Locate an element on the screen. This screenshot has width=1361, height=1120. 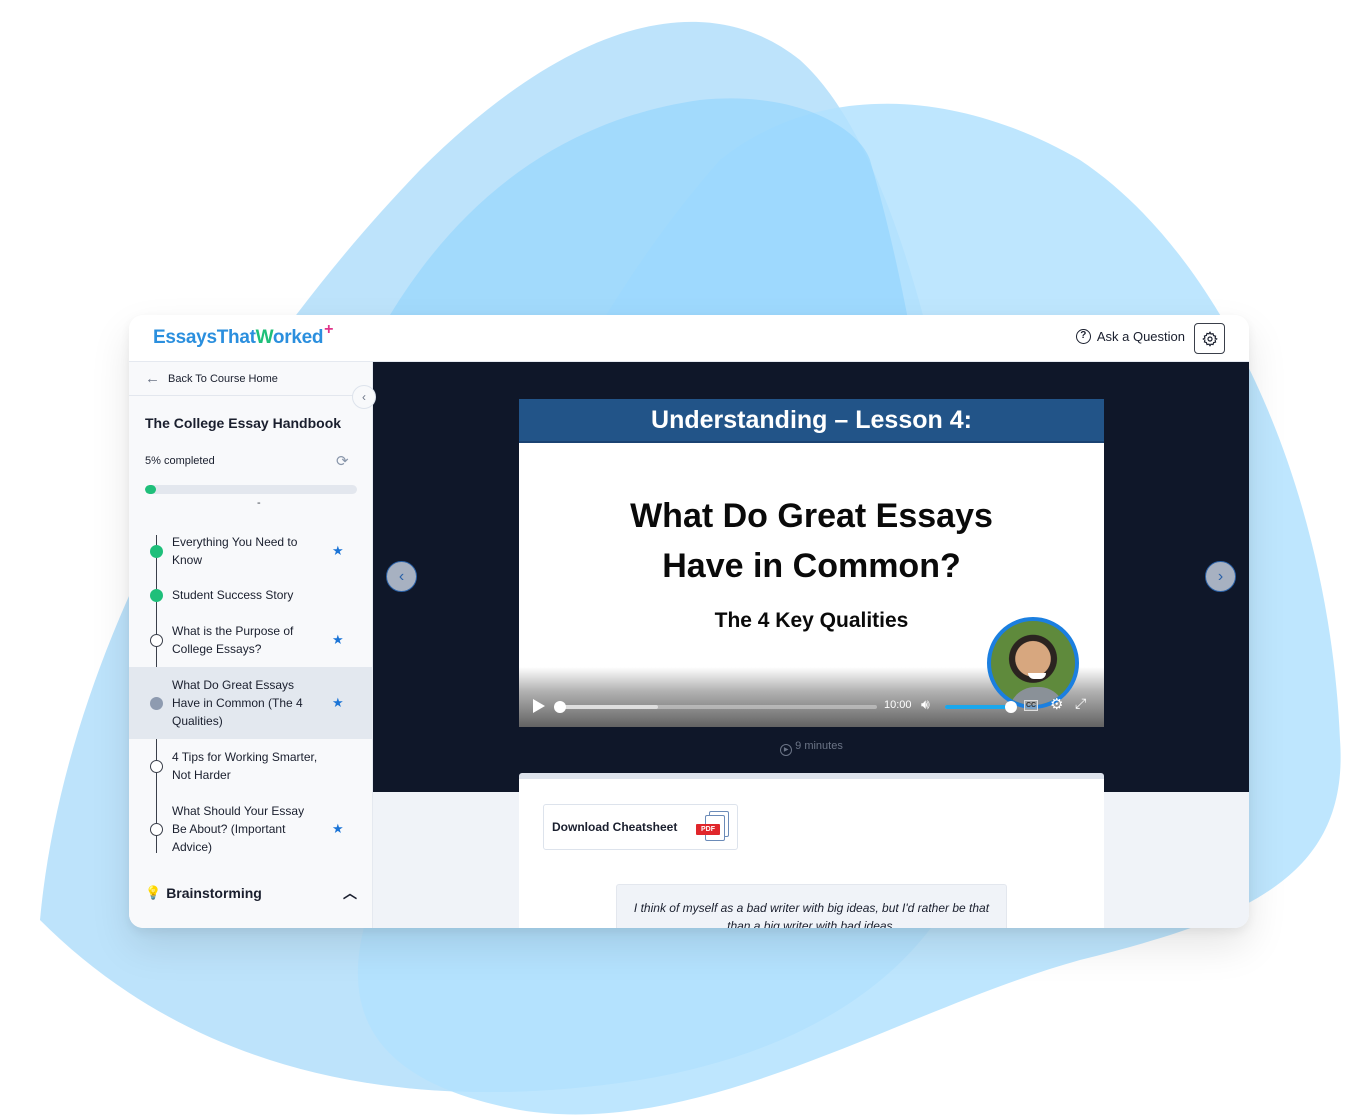
gear-icon is located at coordinates (1209, 338).